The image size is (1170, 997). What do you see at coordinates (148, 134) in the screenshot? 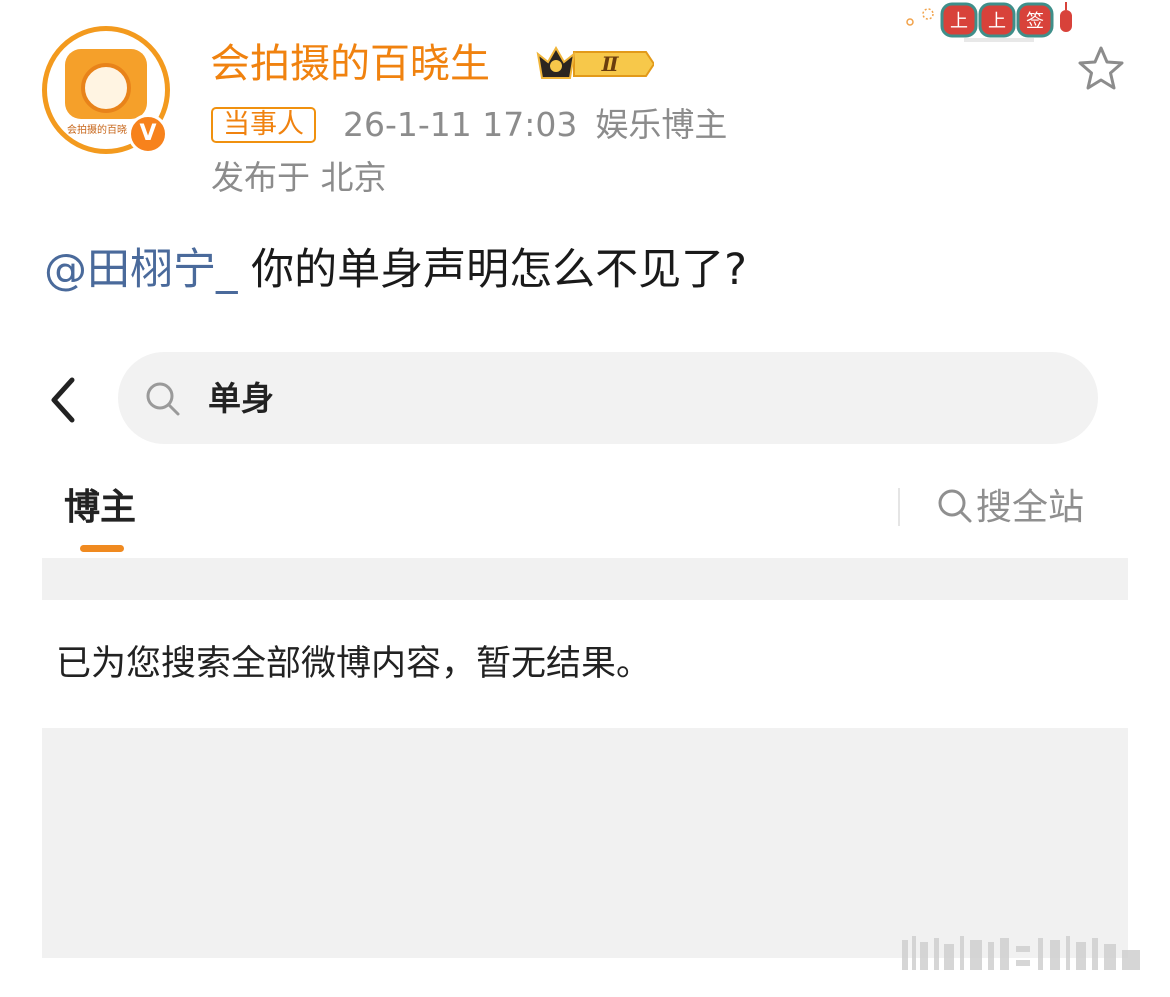
I see `verified-badge-icon: V` at bounding box center [148, 134].